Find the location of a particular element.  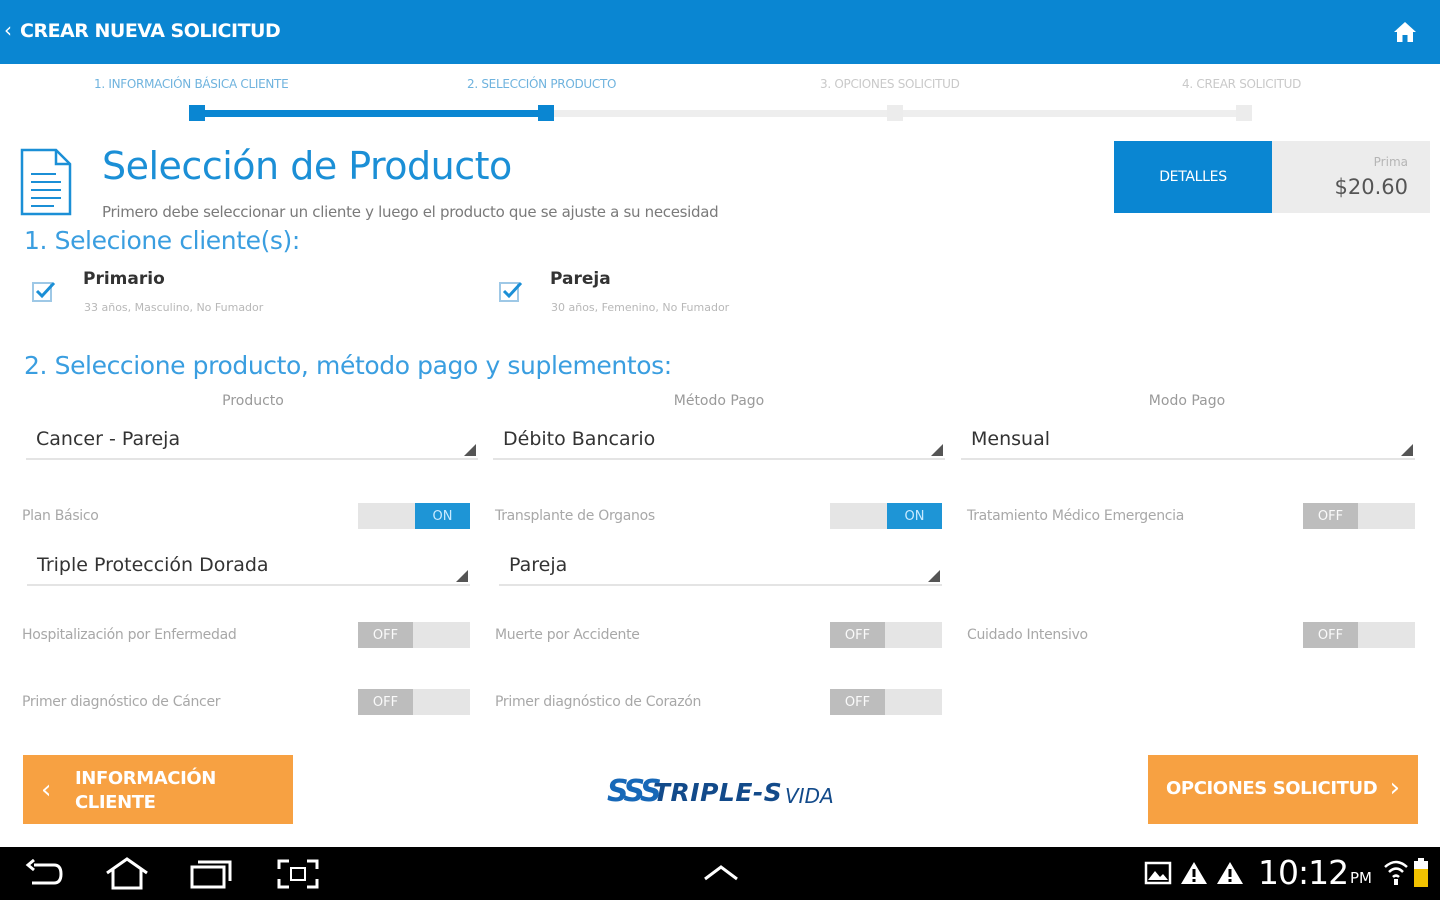

next-button-label: OPCIONES SOLICITUD is located at coordinates (1272, 788).